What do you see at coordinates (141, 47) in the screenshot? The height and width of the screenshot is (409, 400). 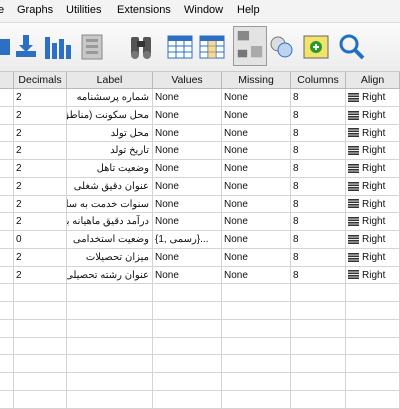 I see `find-icon` at bounding box center [141, 47].